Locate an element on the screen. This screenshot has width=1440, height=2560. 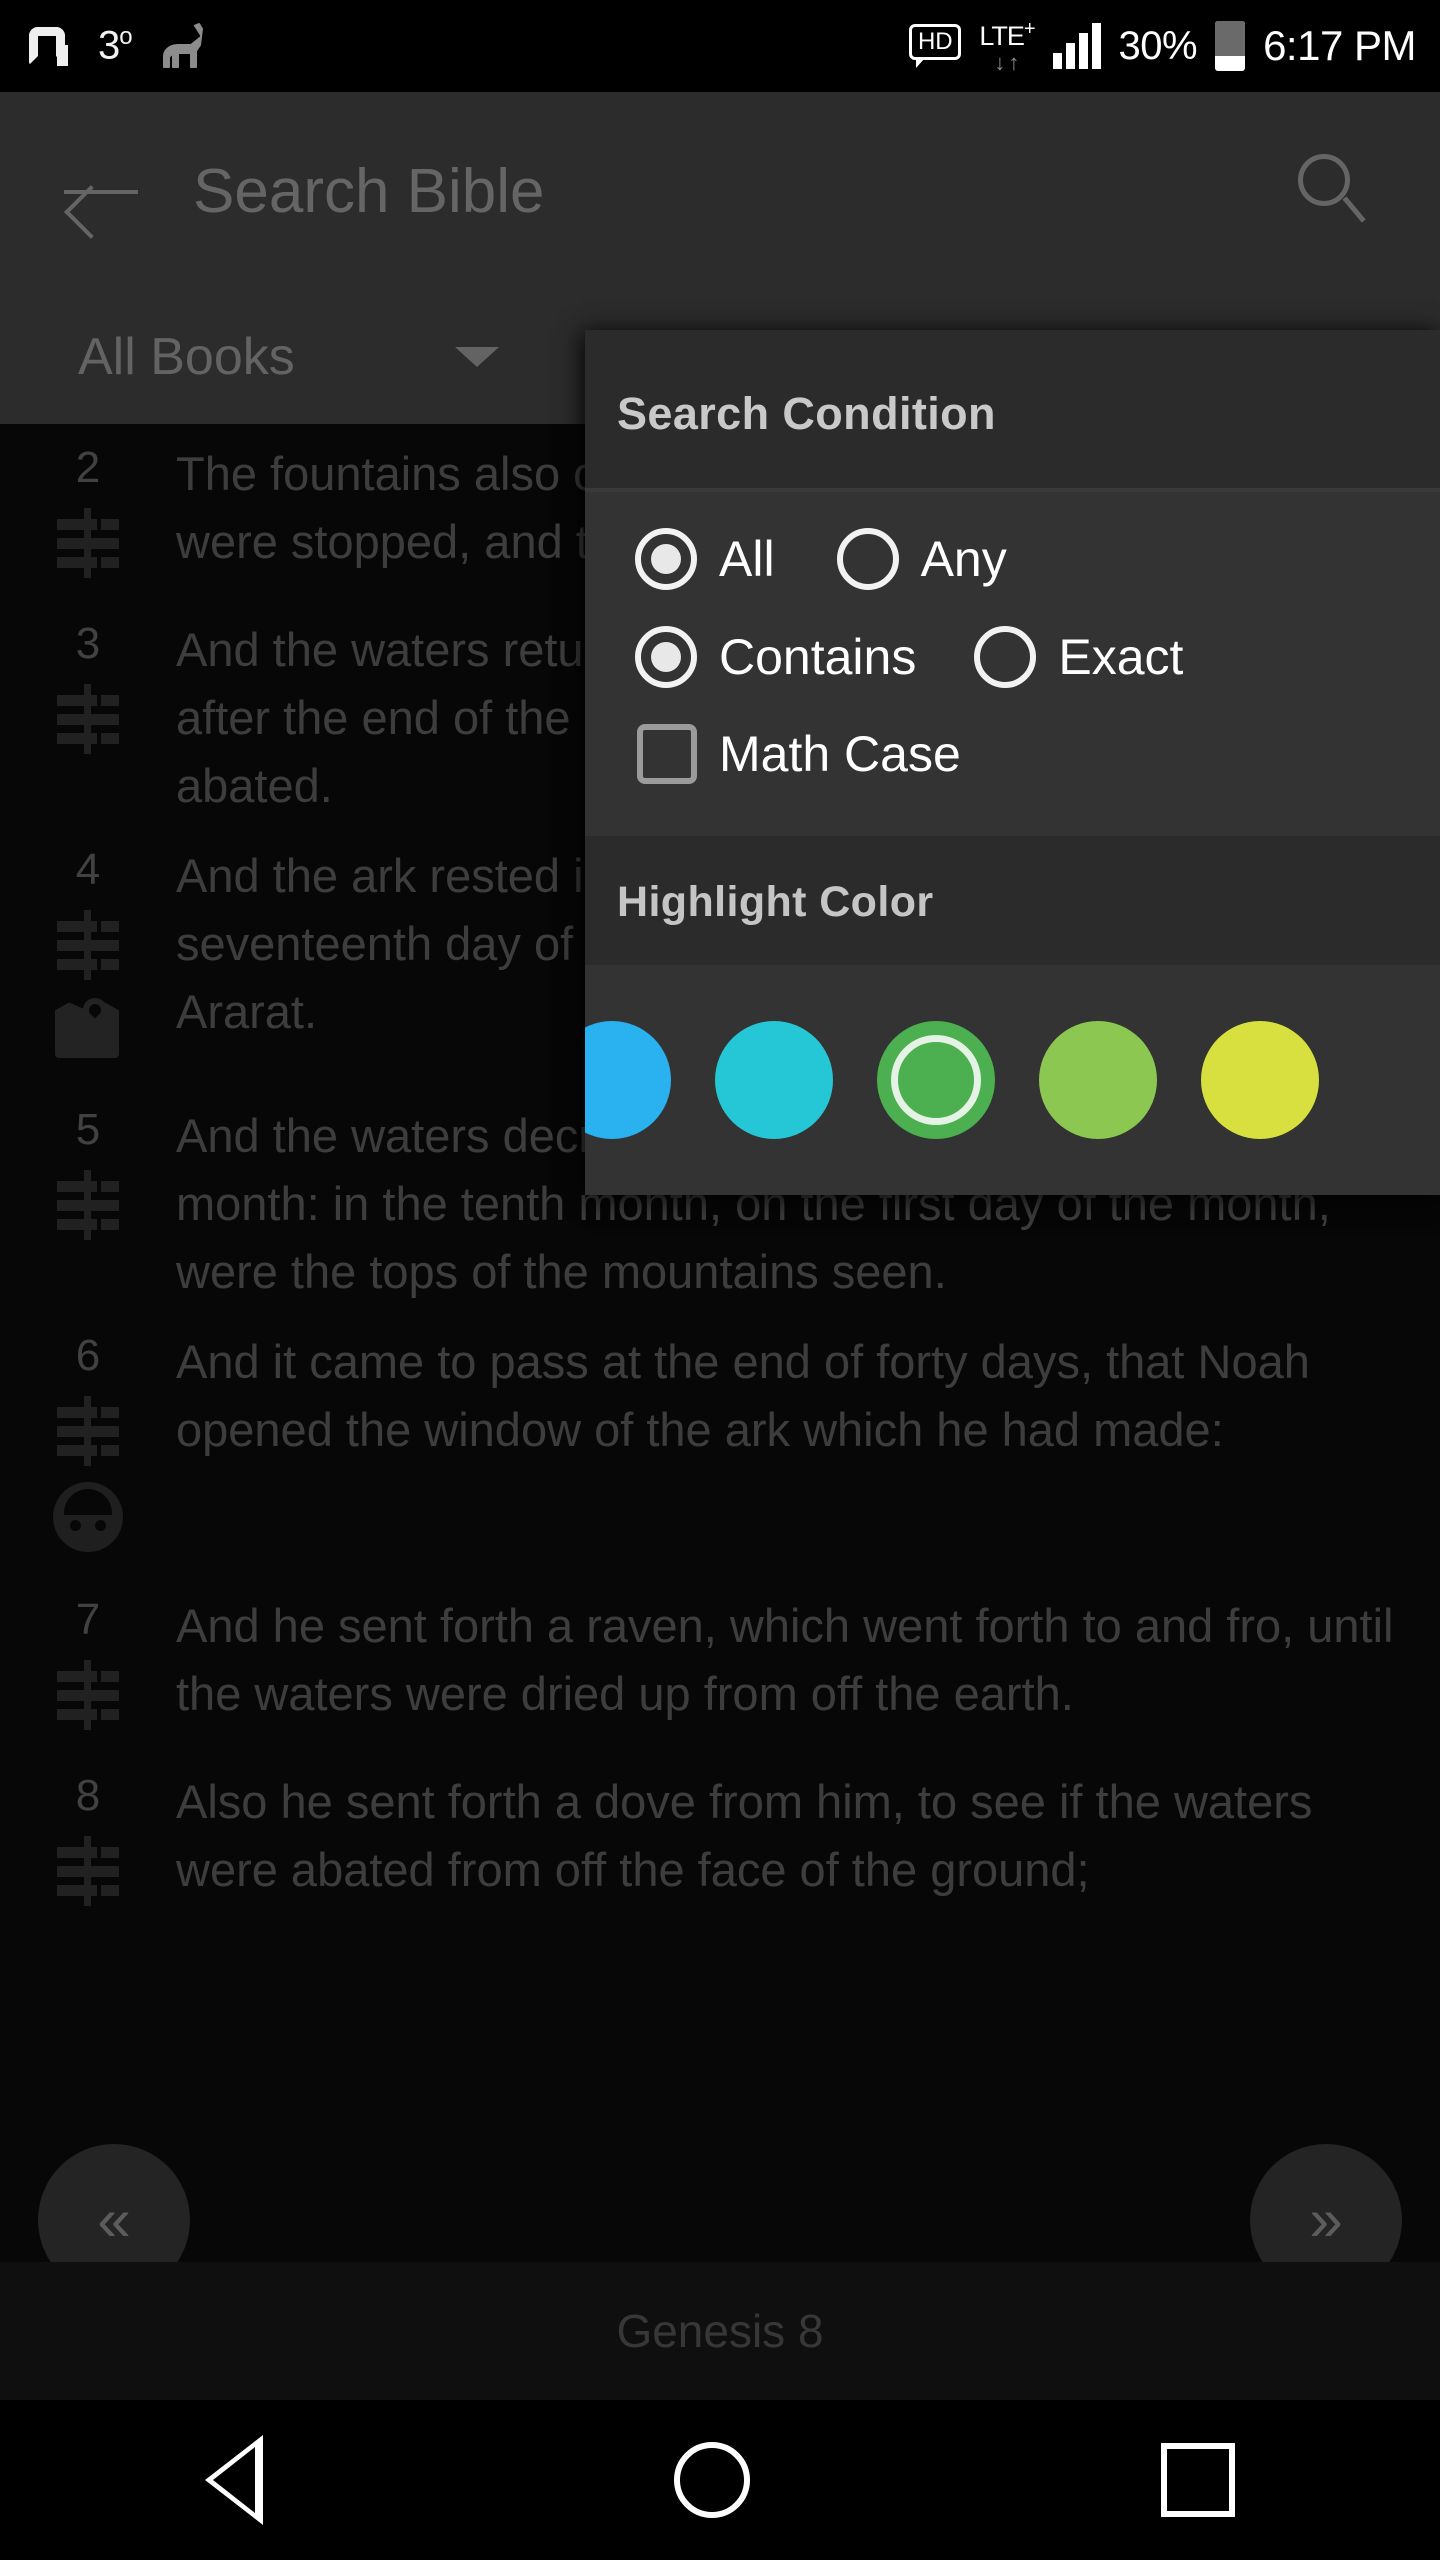
network-label: LTE+ is located at coordinates (1007, 34).